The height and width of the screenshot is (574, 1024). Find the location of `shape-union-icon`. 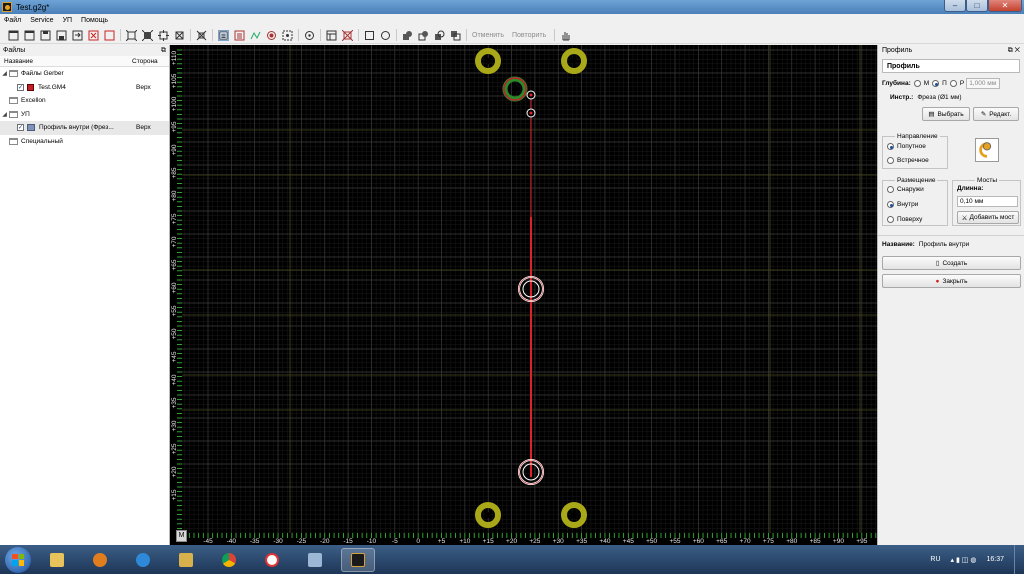

shape-union-icon is located at coordinates (407, 35).